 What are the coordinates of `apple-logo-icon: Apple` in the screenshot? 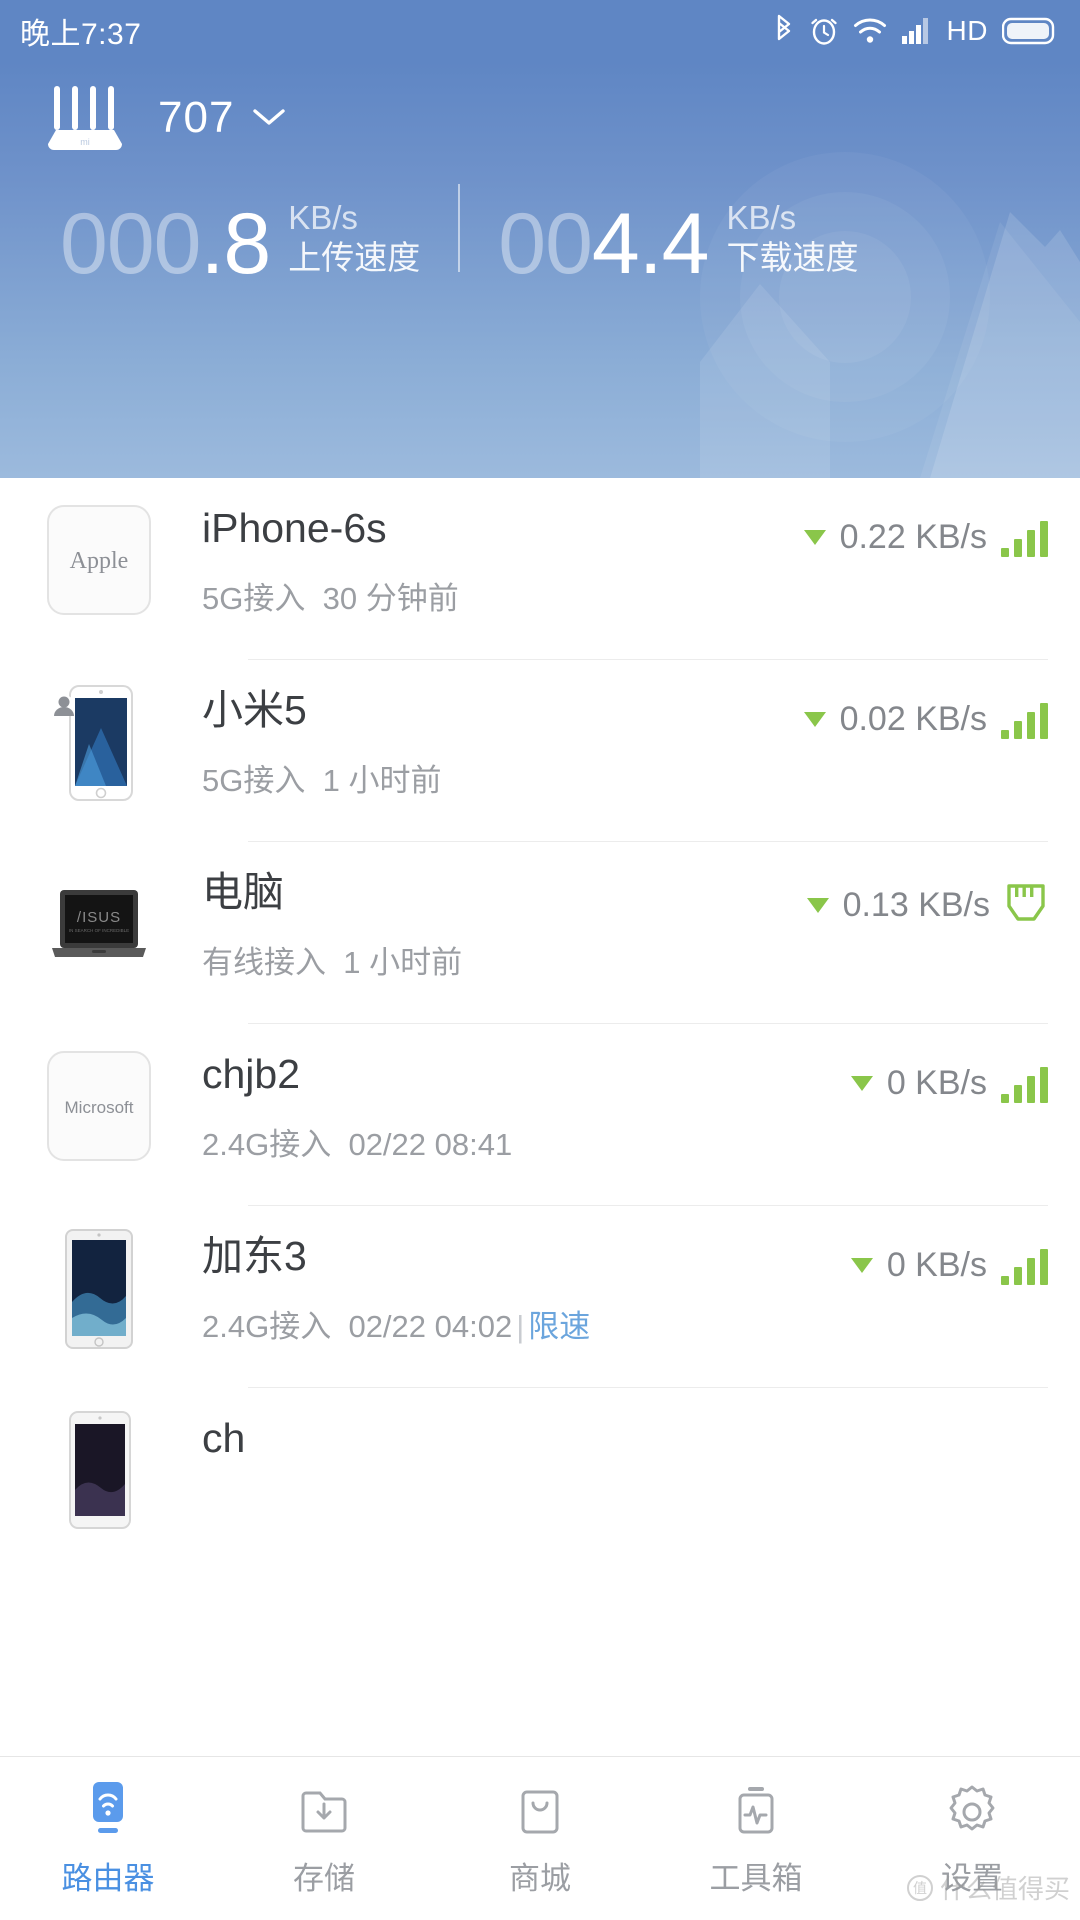 It's located at (99, 561).